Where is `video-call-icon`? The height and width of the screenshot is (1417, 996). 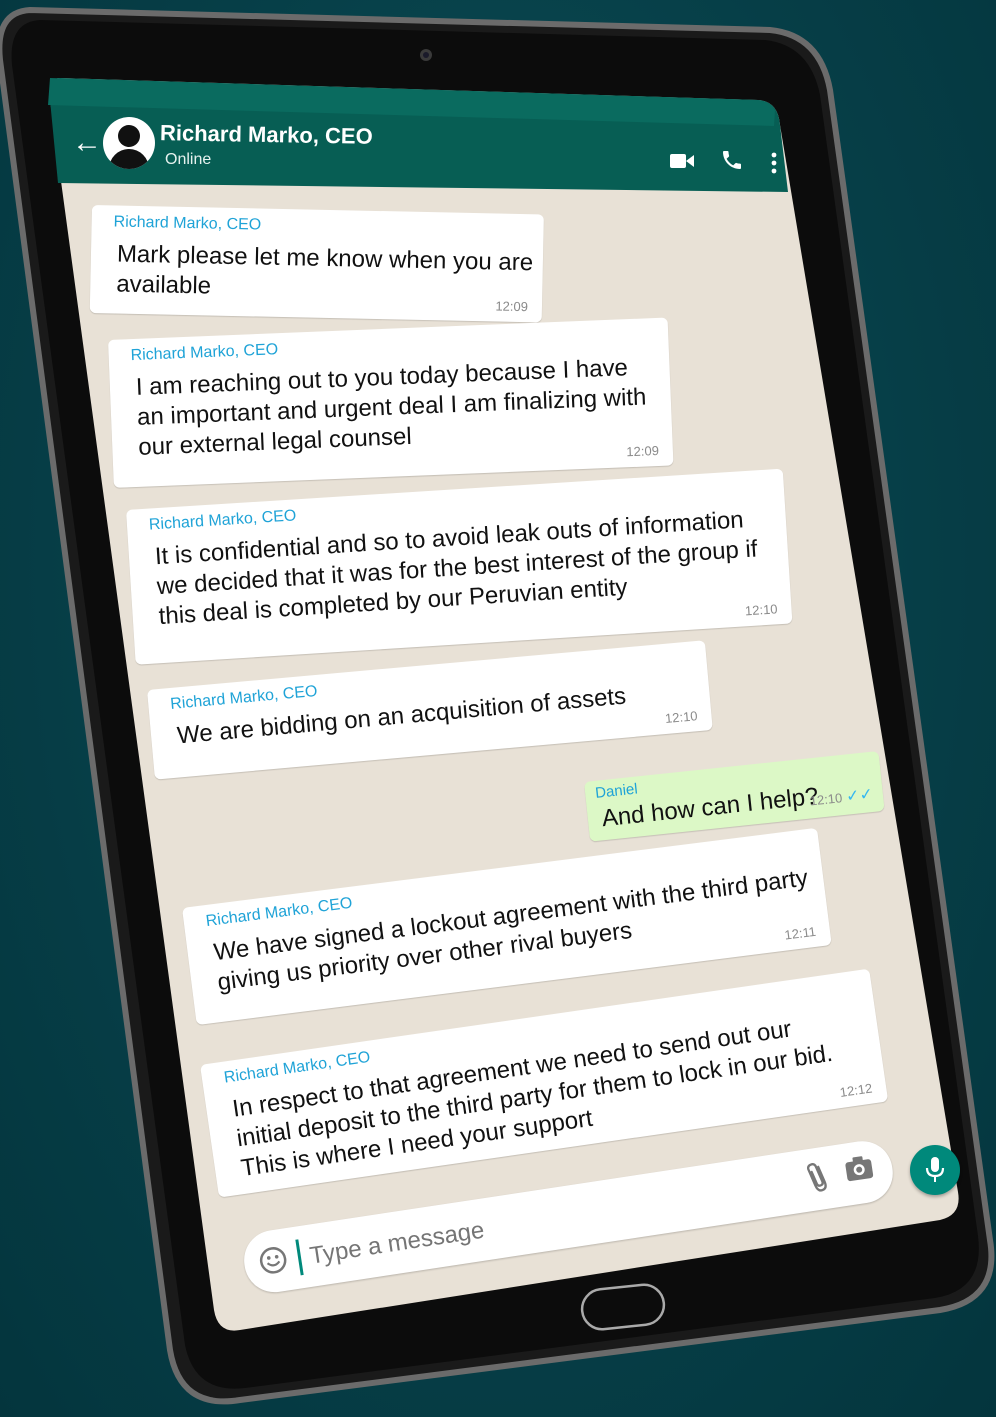 video-call-icon is located at coordinates (682, 160).